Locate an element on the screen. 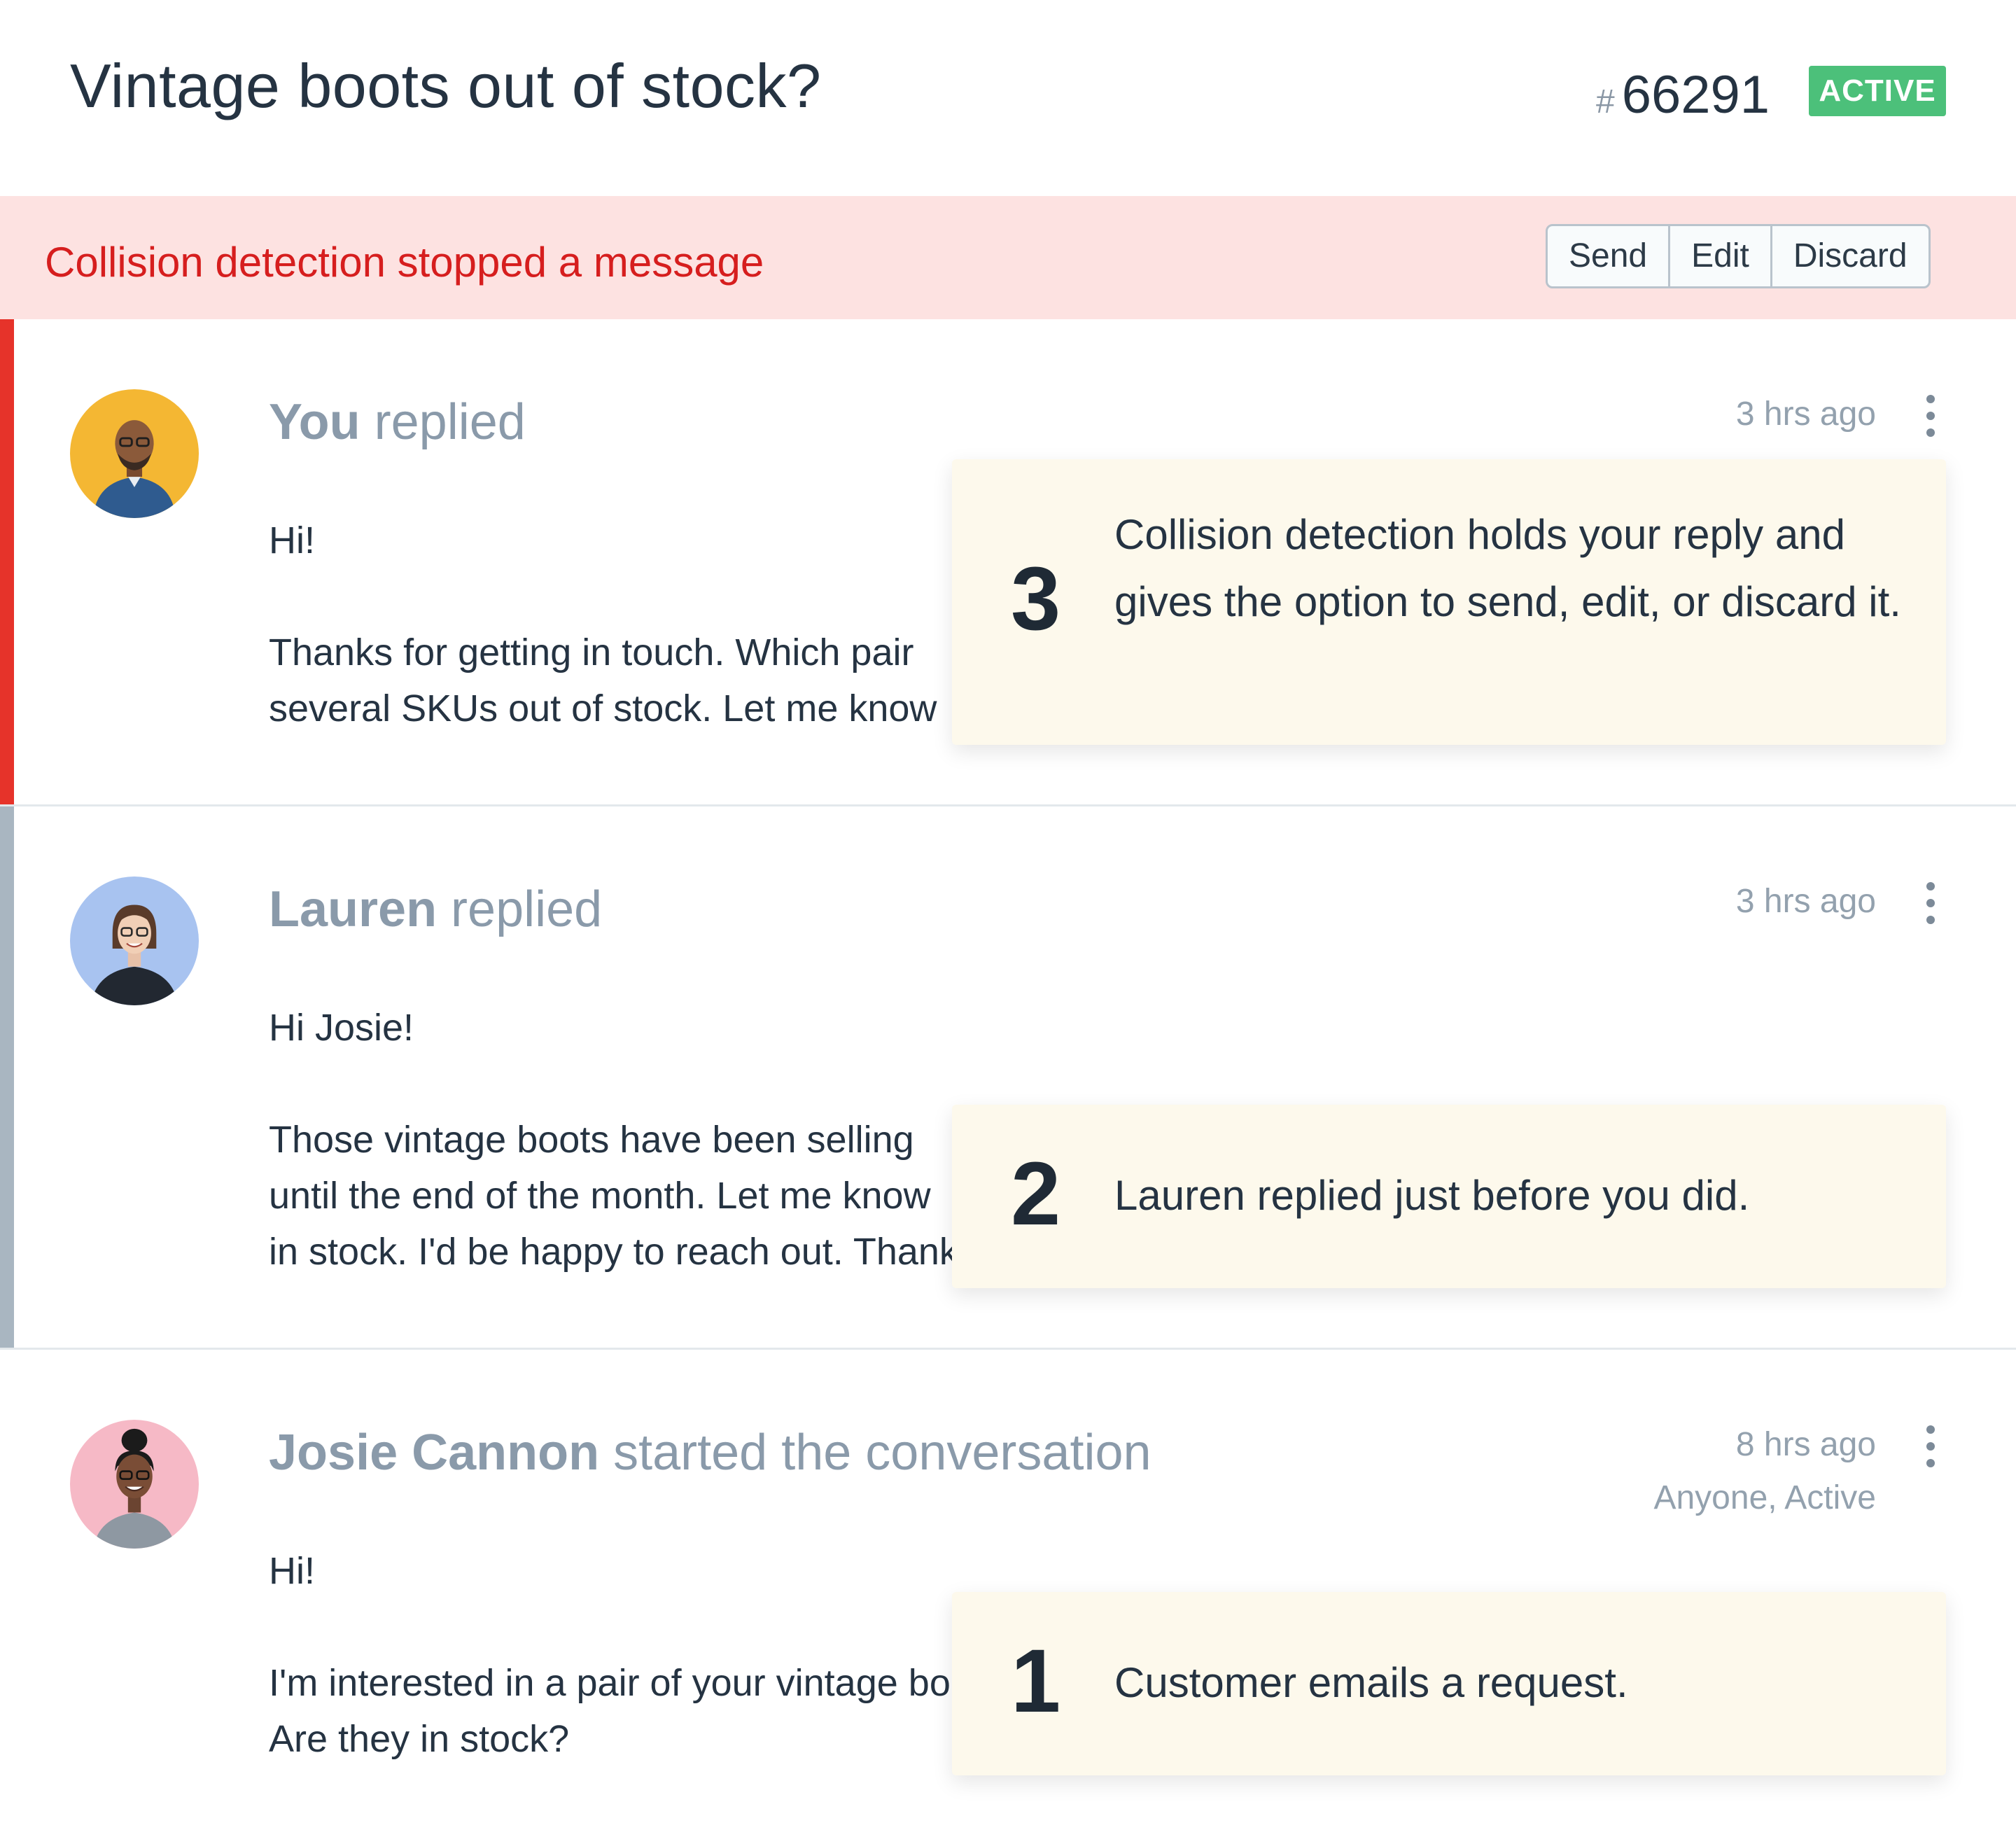 The image size is (2016, 1837). avatar-lauren-image is located at coordinates (134, 941).